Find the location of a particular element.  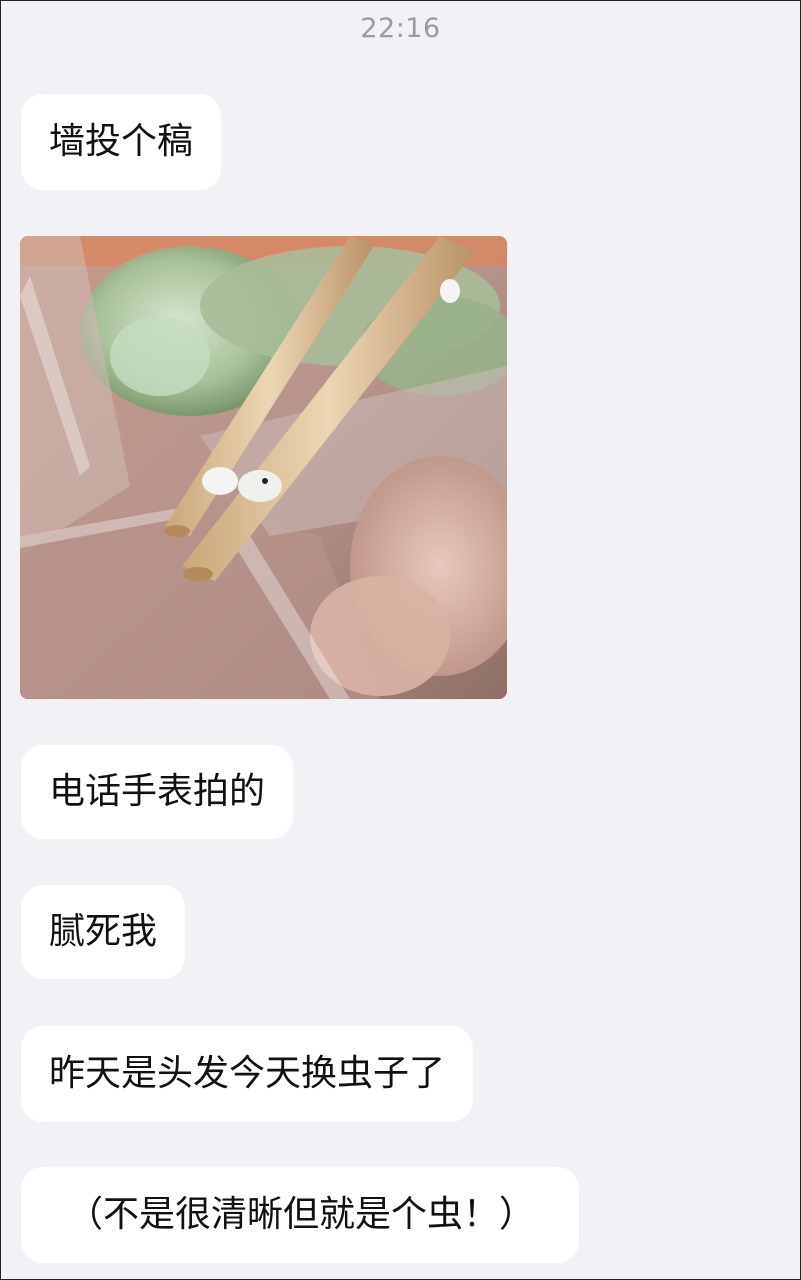

message-text: 电话手表拍的 is located at coordinates (157, 791).